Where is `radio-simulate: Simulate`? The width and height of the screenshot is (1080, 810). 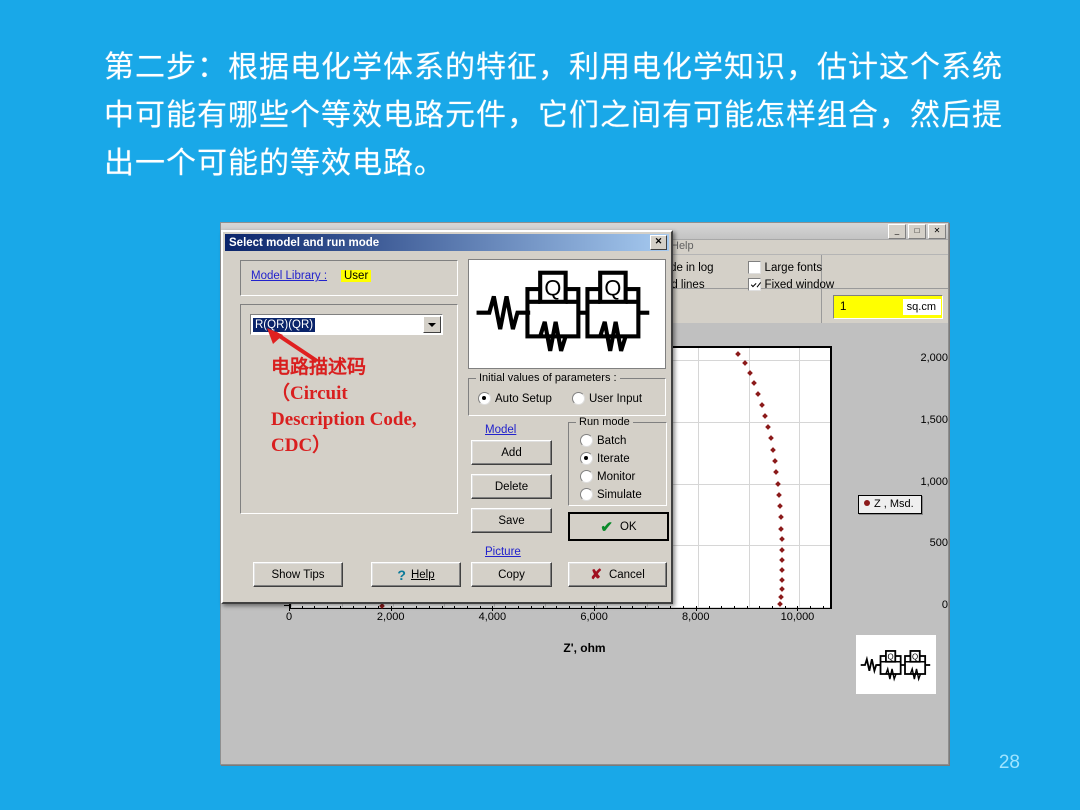
radio-simulate: Simulate is located at coordinates (611, 494).